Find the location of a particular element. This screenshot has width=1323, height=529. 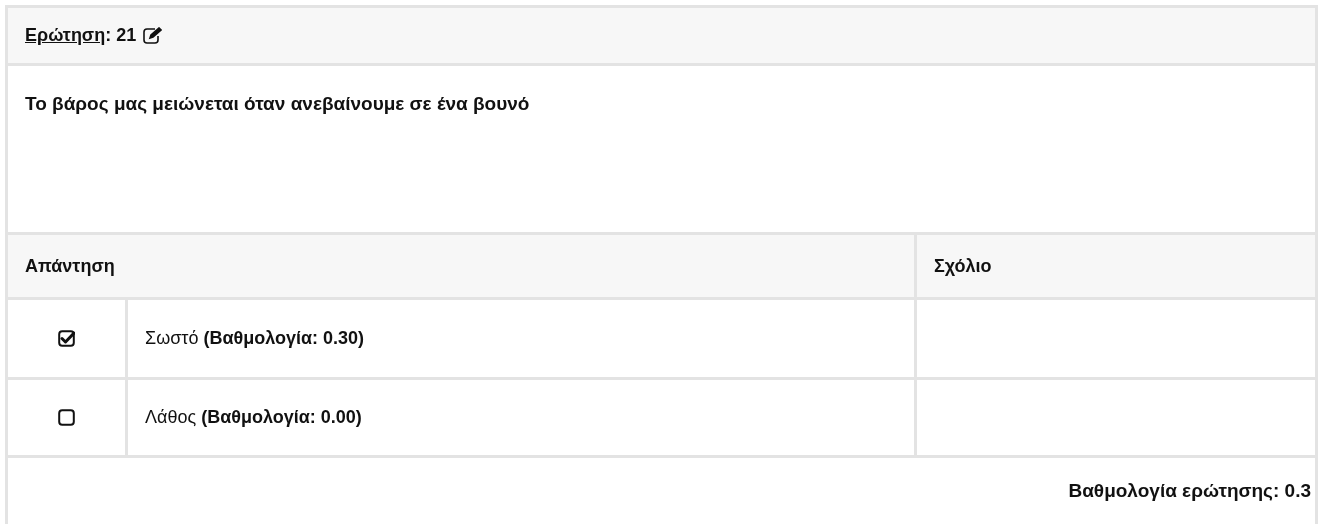

question-score: Βαθμολογία ερώτησης: 0.3 is located at coordinates (1189, 491).